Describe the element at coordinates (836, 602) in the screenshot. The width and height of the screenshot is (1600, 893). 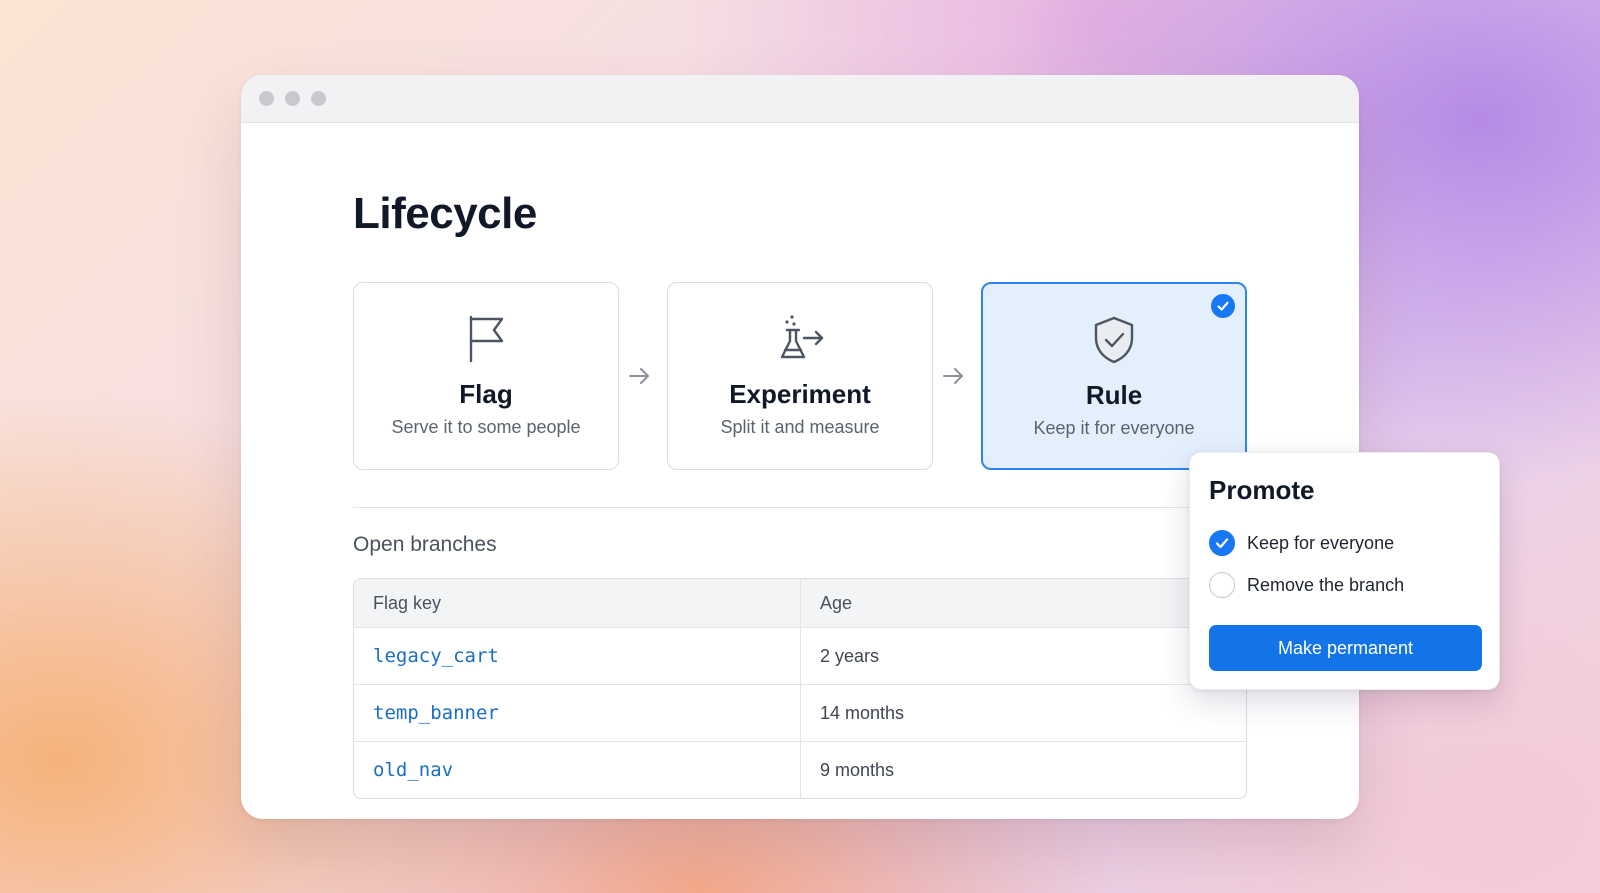
I see `column-header-age: Age` at that location.